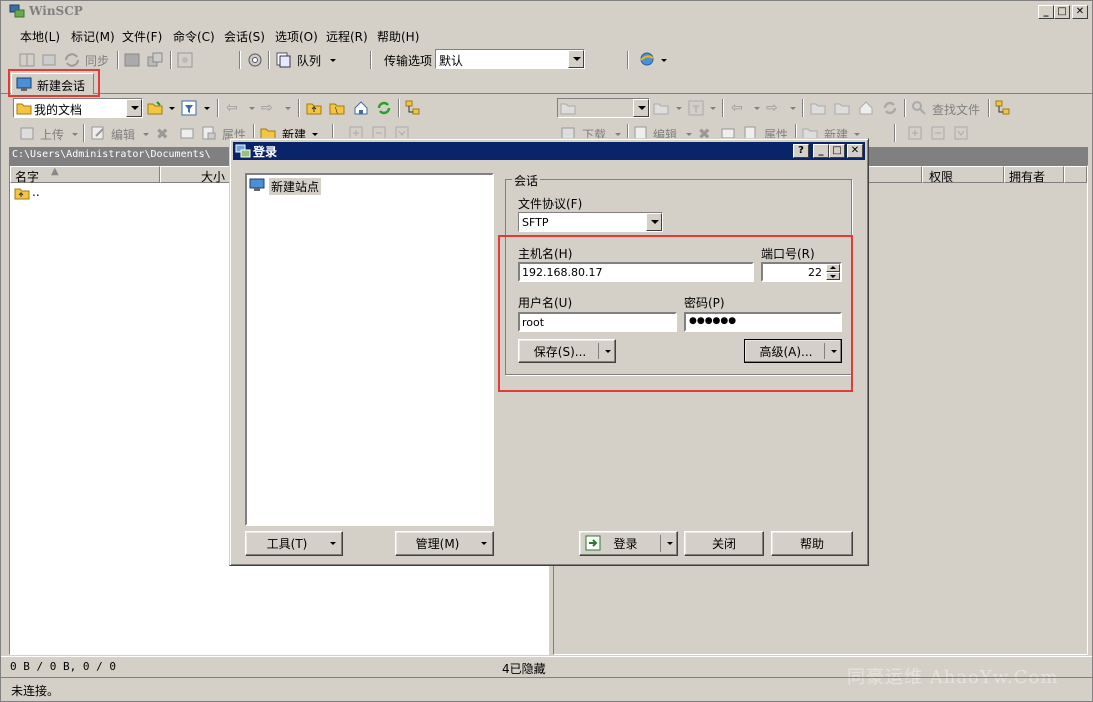  What do you see at coordinates (821, 151) in the screenshot?
I see `login-minimize-button: _` at bounding box center [821, 151].